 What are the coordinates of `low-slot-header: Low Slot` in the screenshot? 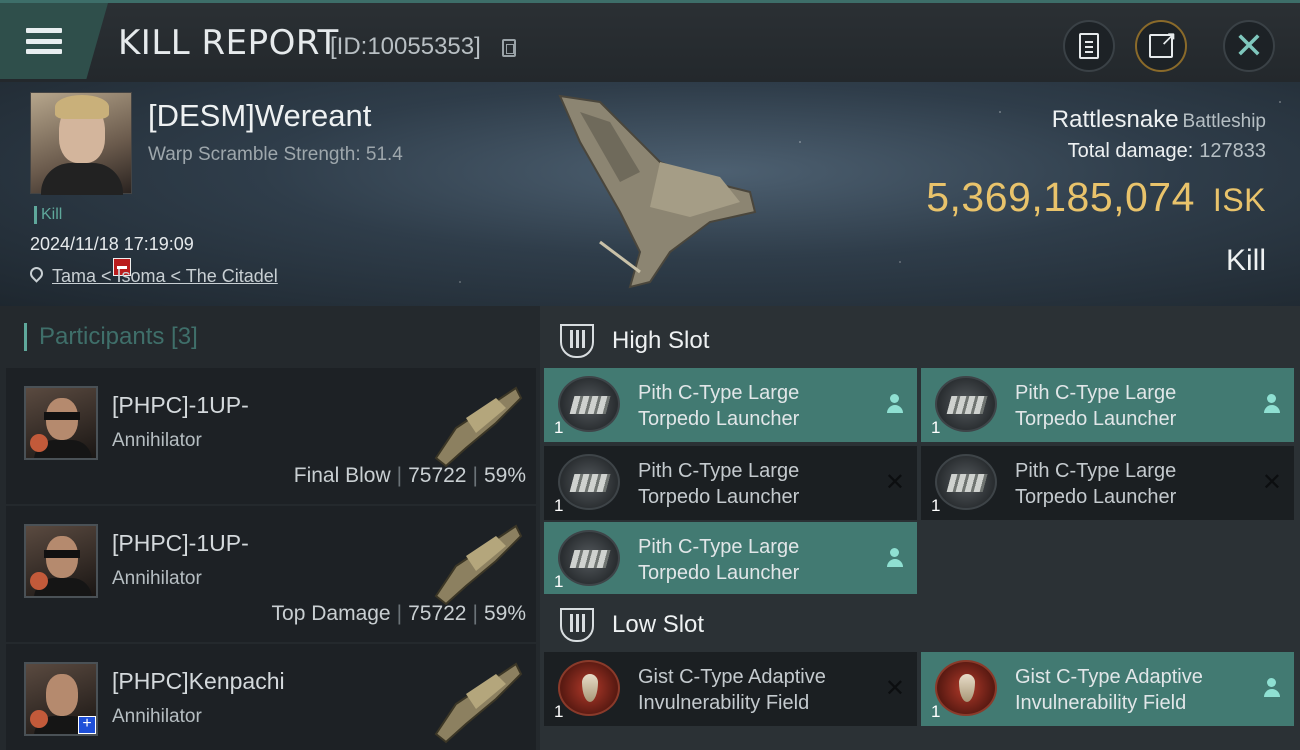 It's located at (920, 625).